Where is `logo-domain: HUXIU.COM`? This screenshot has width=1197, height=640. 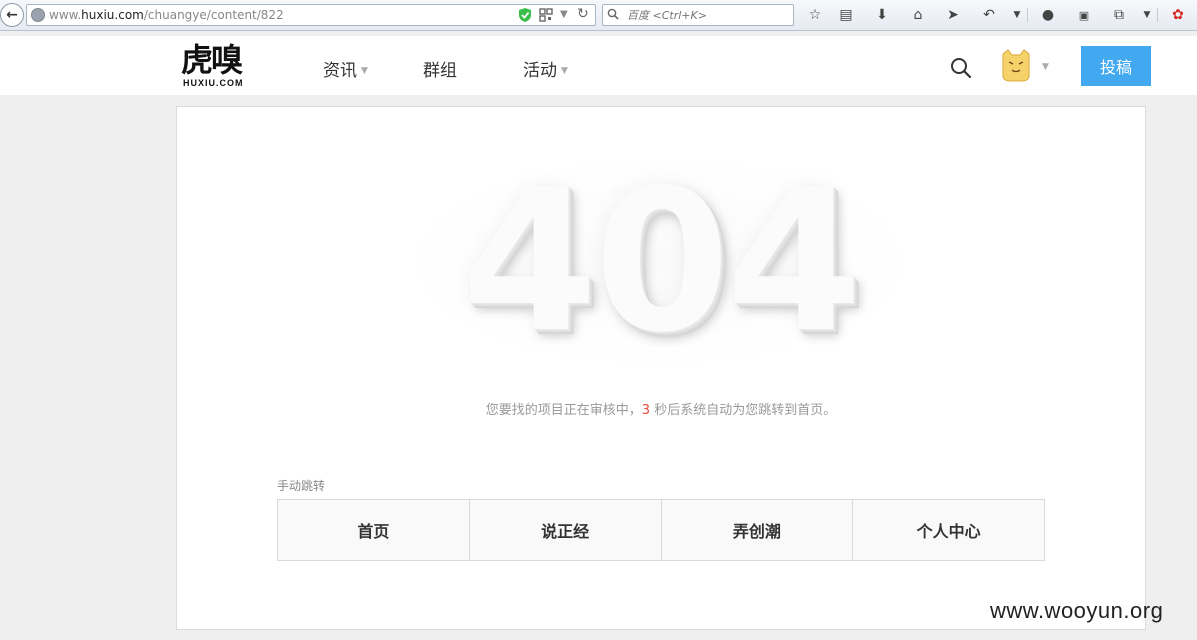
logo-domain: HUXIU.COM is located at coordinates (213, 83).